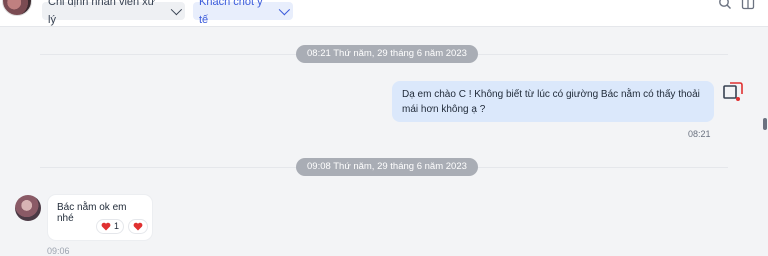 The height and width of the screenshot is (256, 768). What do you see at coordinates (387, 54) in the screenshot?
I see `date-chip: 08:21 Thứ năm, 29 tháng 6 năm 2023` at bounding box center [387, 54].